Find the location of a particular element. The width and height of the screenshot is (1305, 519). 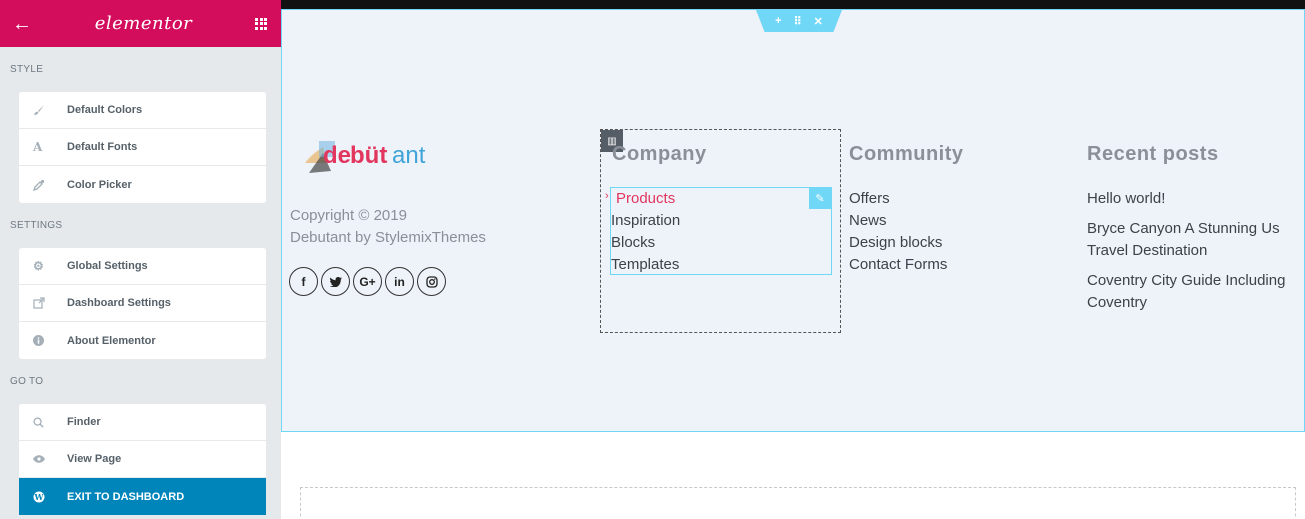

brush-icon is located at coordinates (50, 110).